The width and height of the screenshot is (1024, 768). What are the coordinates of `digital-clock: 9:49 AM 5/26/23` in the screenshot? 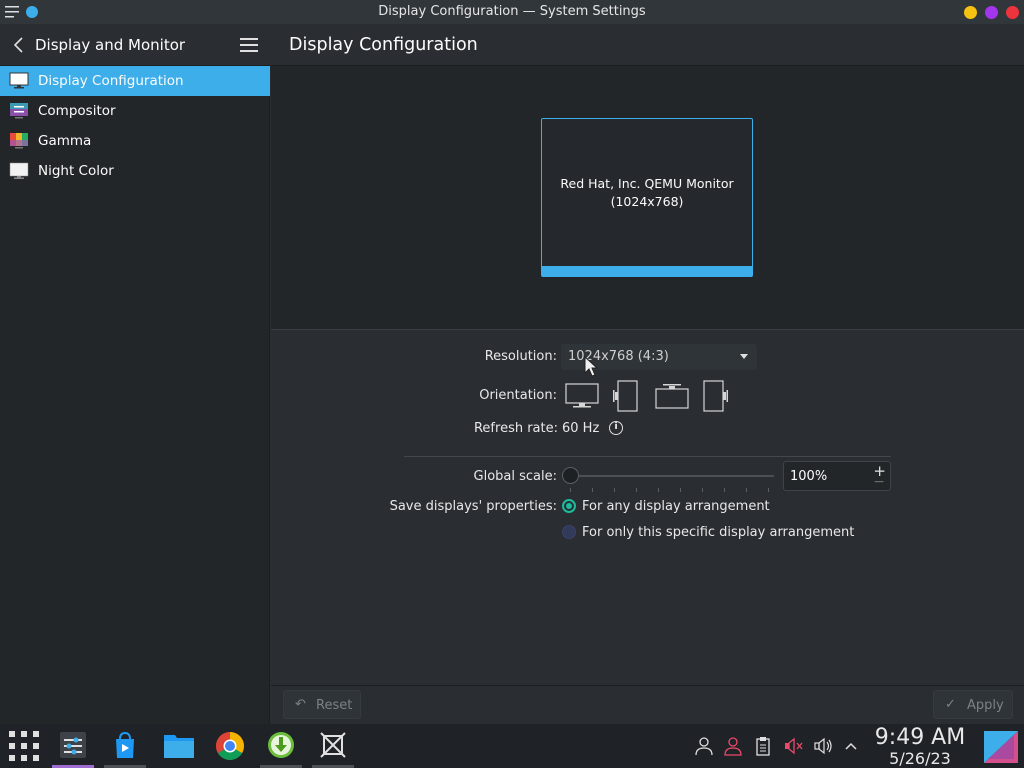 It's located at (920, 747).